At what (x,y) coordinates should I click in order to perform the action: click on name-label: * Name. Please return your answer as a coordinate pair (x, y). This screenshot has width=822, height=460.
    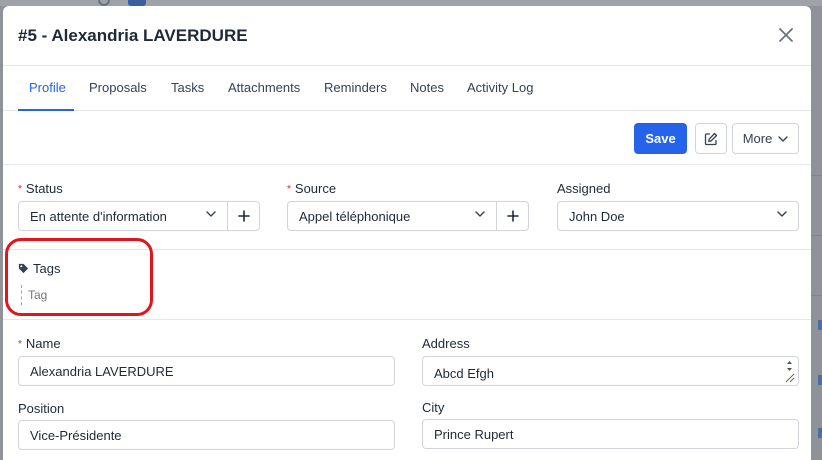
    Looking at the image, I should click on (39, 343).